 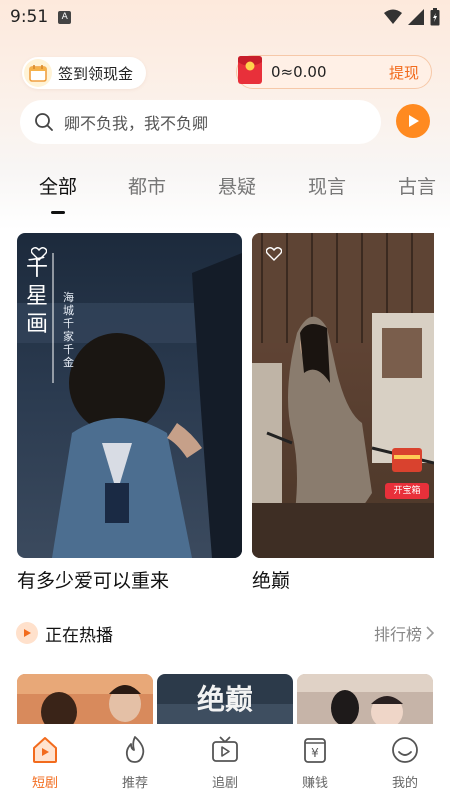 What do you see at coordinates (96, 73) in the screenshot?
I see `checkin-label: 签到领现金` at bounding box center [96, 73].